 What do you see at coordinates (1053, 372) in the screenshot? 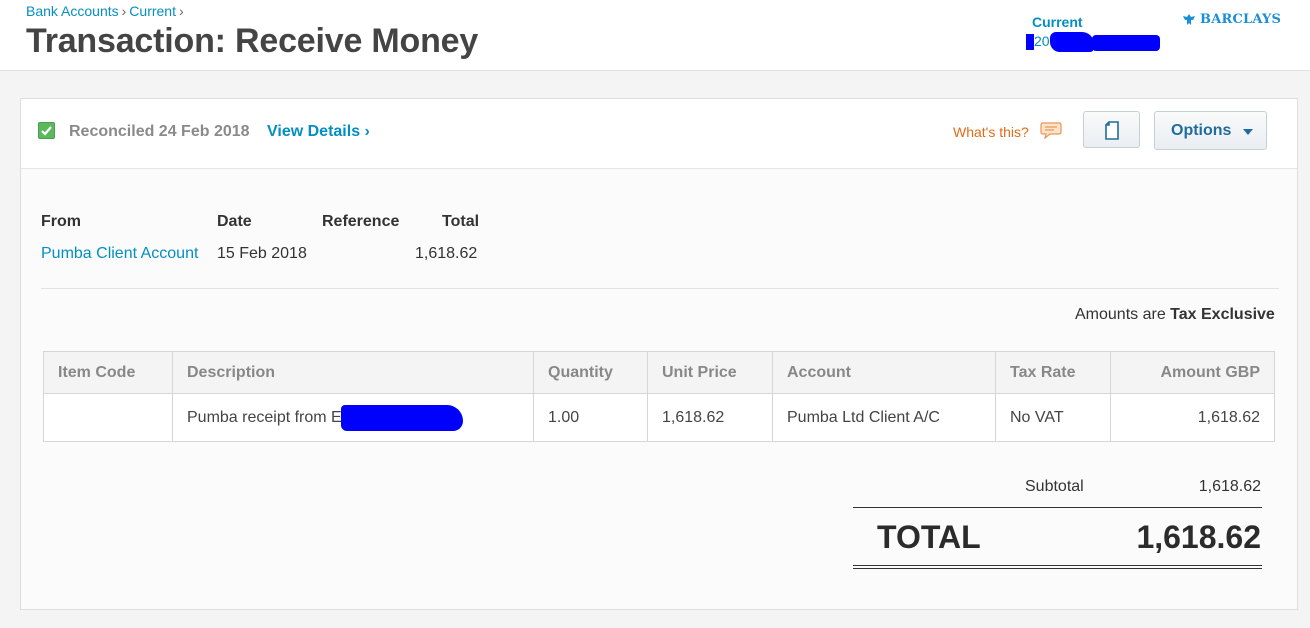
I see `column-header-tax-rate: Tax Rate` at bounding box center [1053, 372].